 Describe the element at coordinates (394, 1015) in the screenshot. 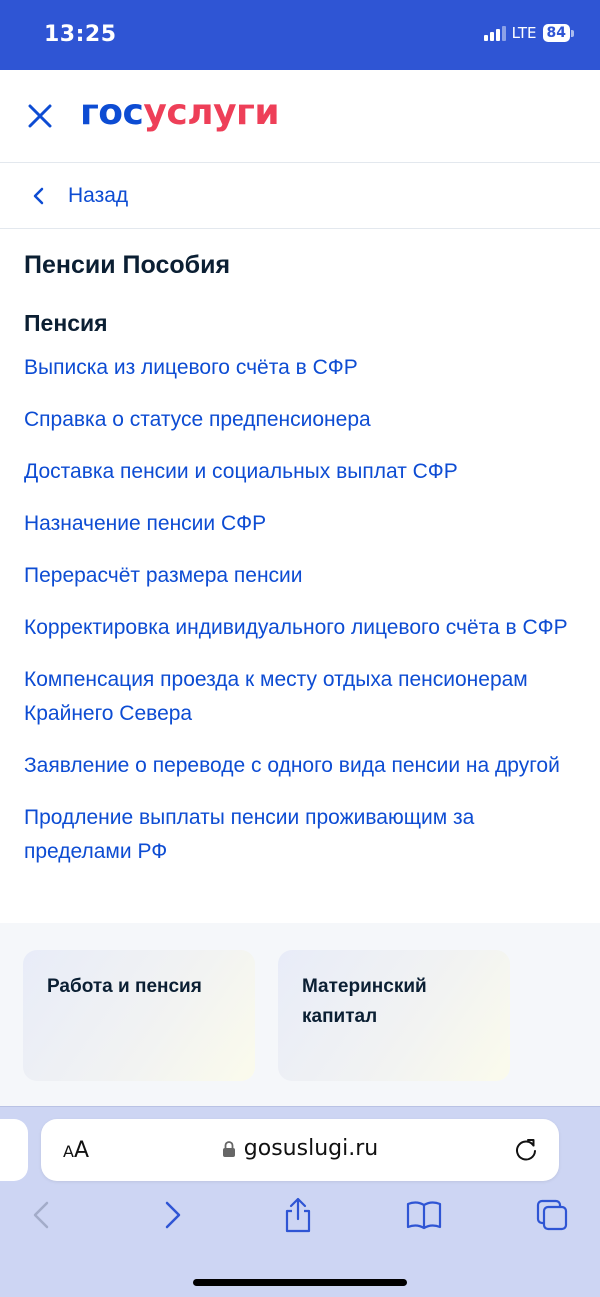

I see `card-maternity-capital: Материнский капитал` at that location.